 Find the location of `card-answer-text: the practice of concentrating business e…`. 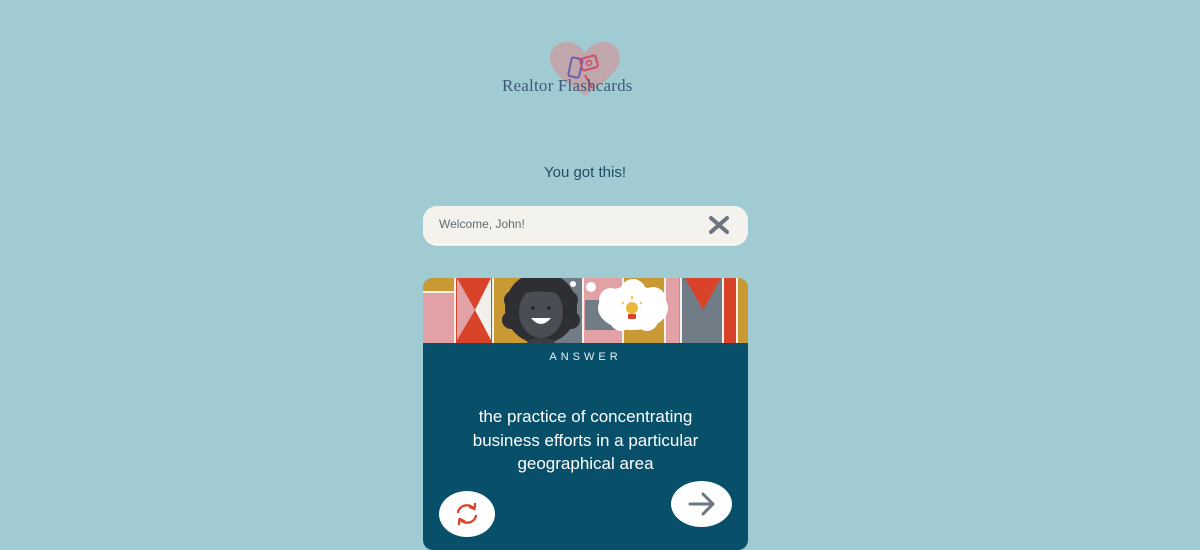

card-answer-text: the practice of concentrating business e… is located at coordinates (585, 440).